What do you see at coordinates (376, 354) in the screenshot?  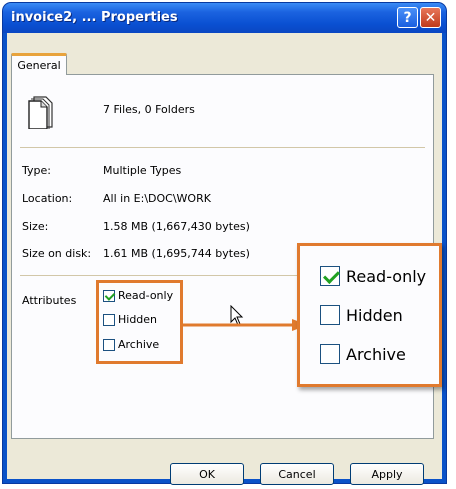 I see `zoom-archive-label: Archive` at bounding box center [376, 354].